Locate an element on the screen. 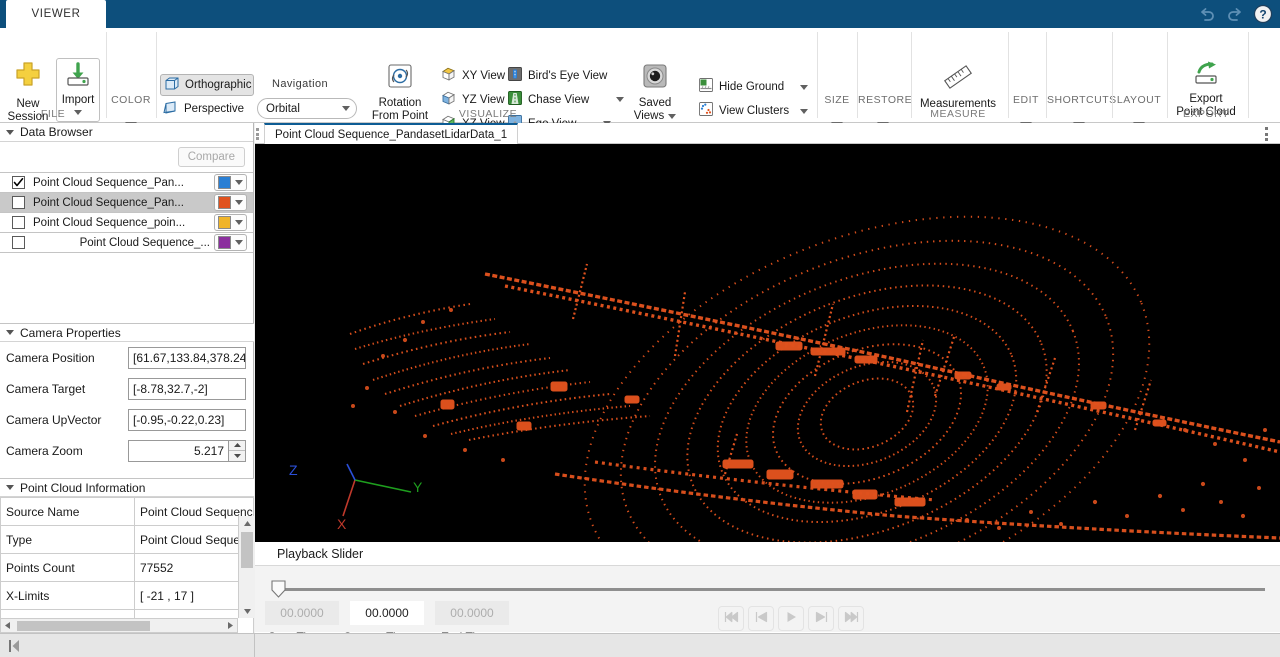  jump-to-end-button is located at coordinates (851, 618).